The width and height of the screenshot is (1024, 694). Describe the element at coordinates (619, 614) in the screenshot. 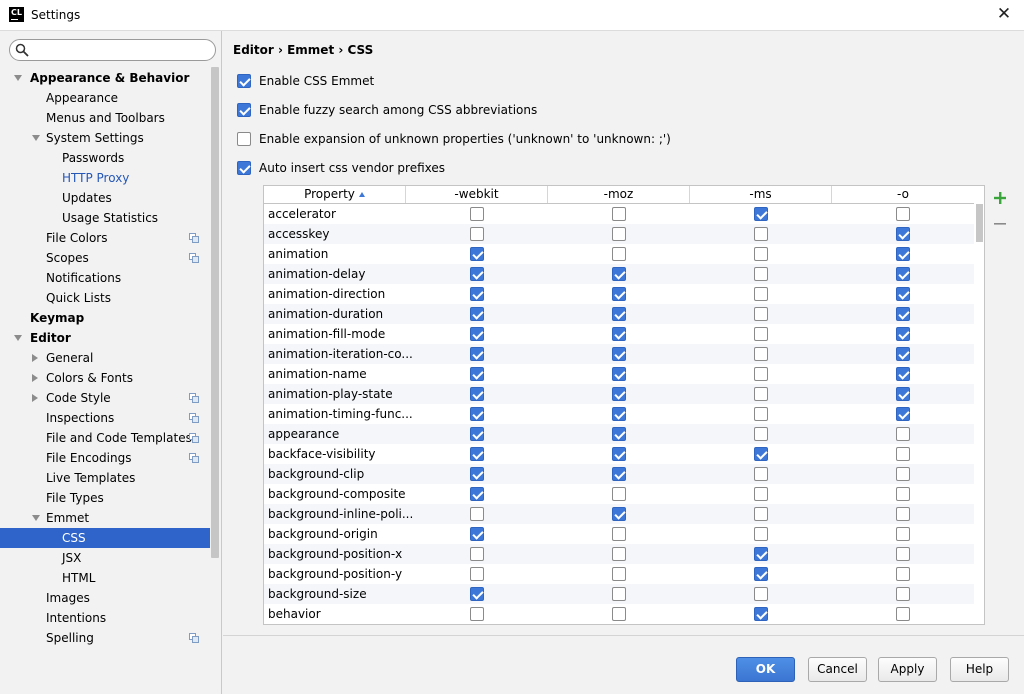

I see `table-row: behavior` at that location.